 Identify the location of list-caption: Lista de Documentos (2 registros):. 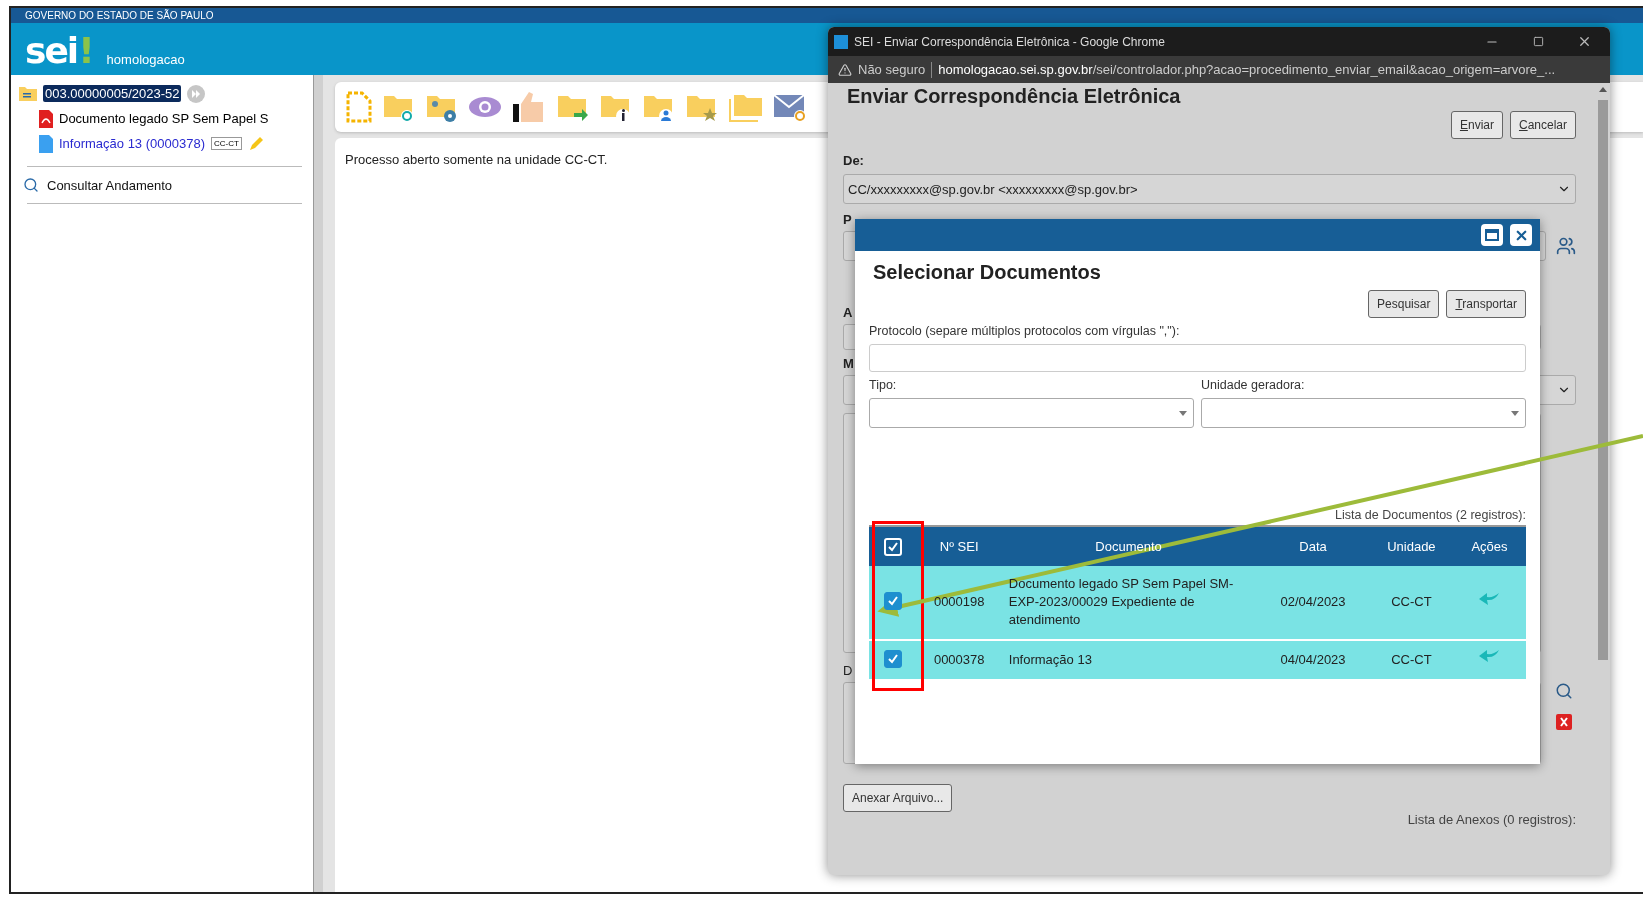
(1430, 515).